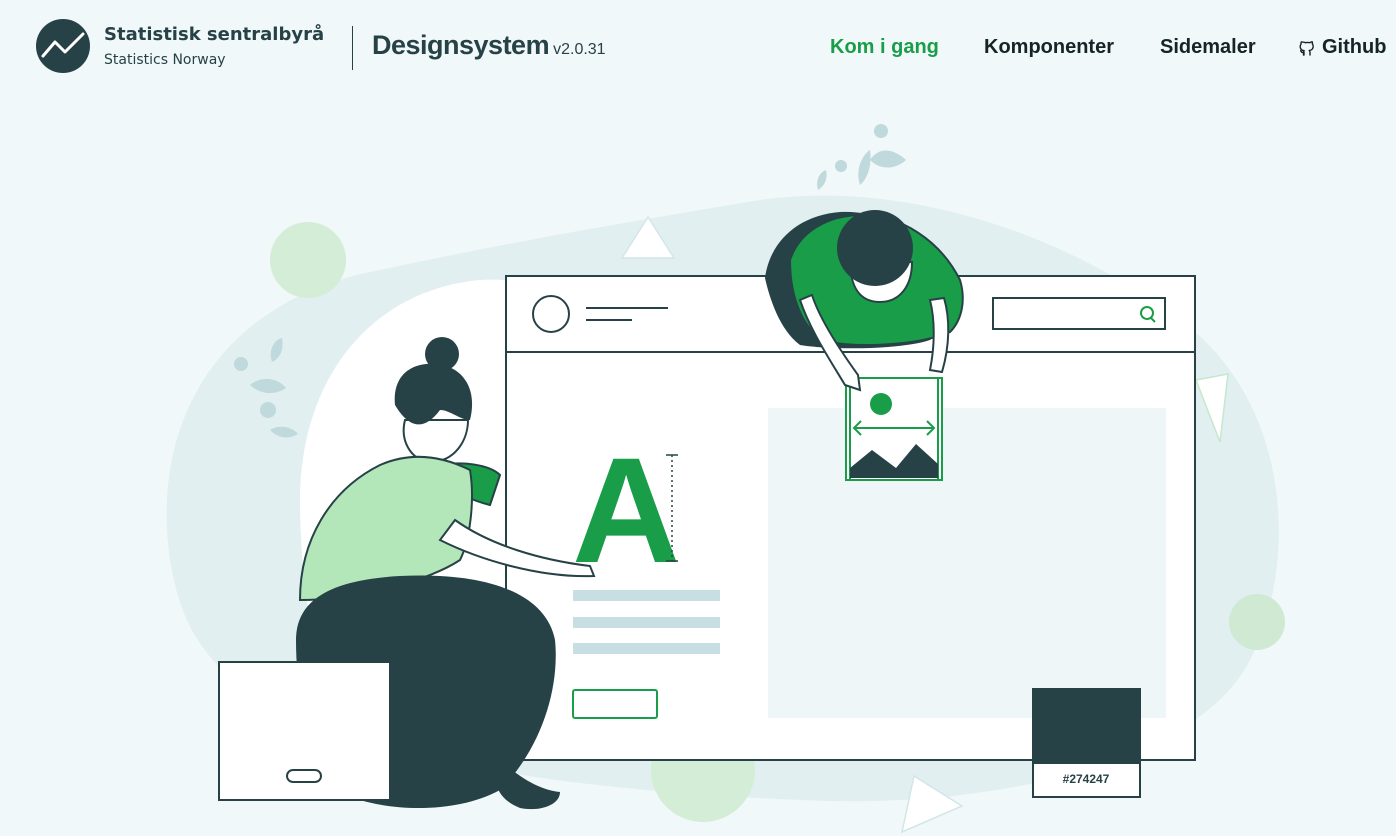  Describe the element at coordinates (308, 260) in the screenshot. I see `decor-circle-top-left` at that location.